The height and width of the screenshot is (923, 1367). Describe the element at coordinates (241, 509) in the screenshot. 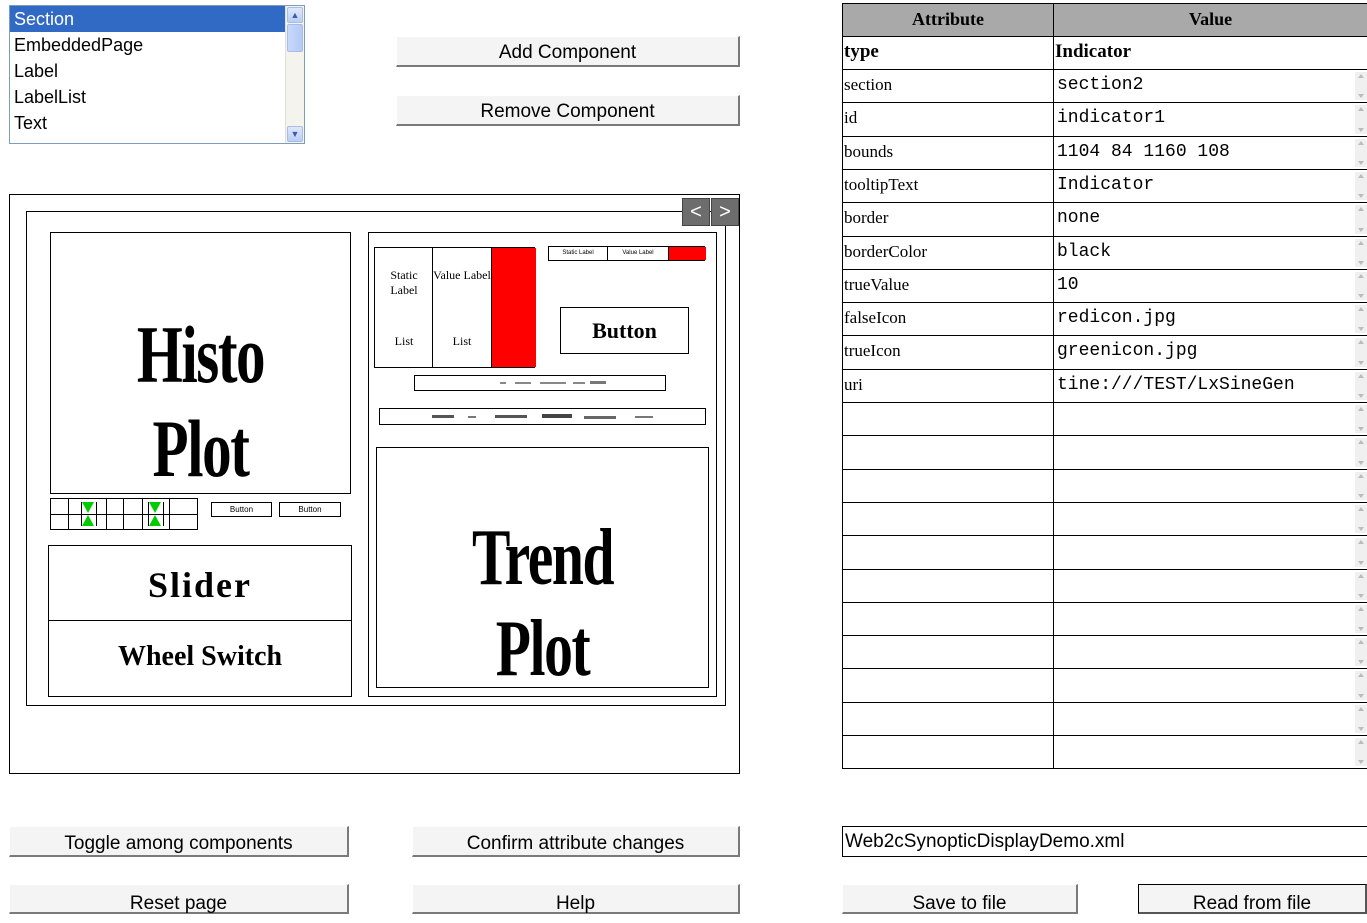

I see `small-button-1: Button` at that location.